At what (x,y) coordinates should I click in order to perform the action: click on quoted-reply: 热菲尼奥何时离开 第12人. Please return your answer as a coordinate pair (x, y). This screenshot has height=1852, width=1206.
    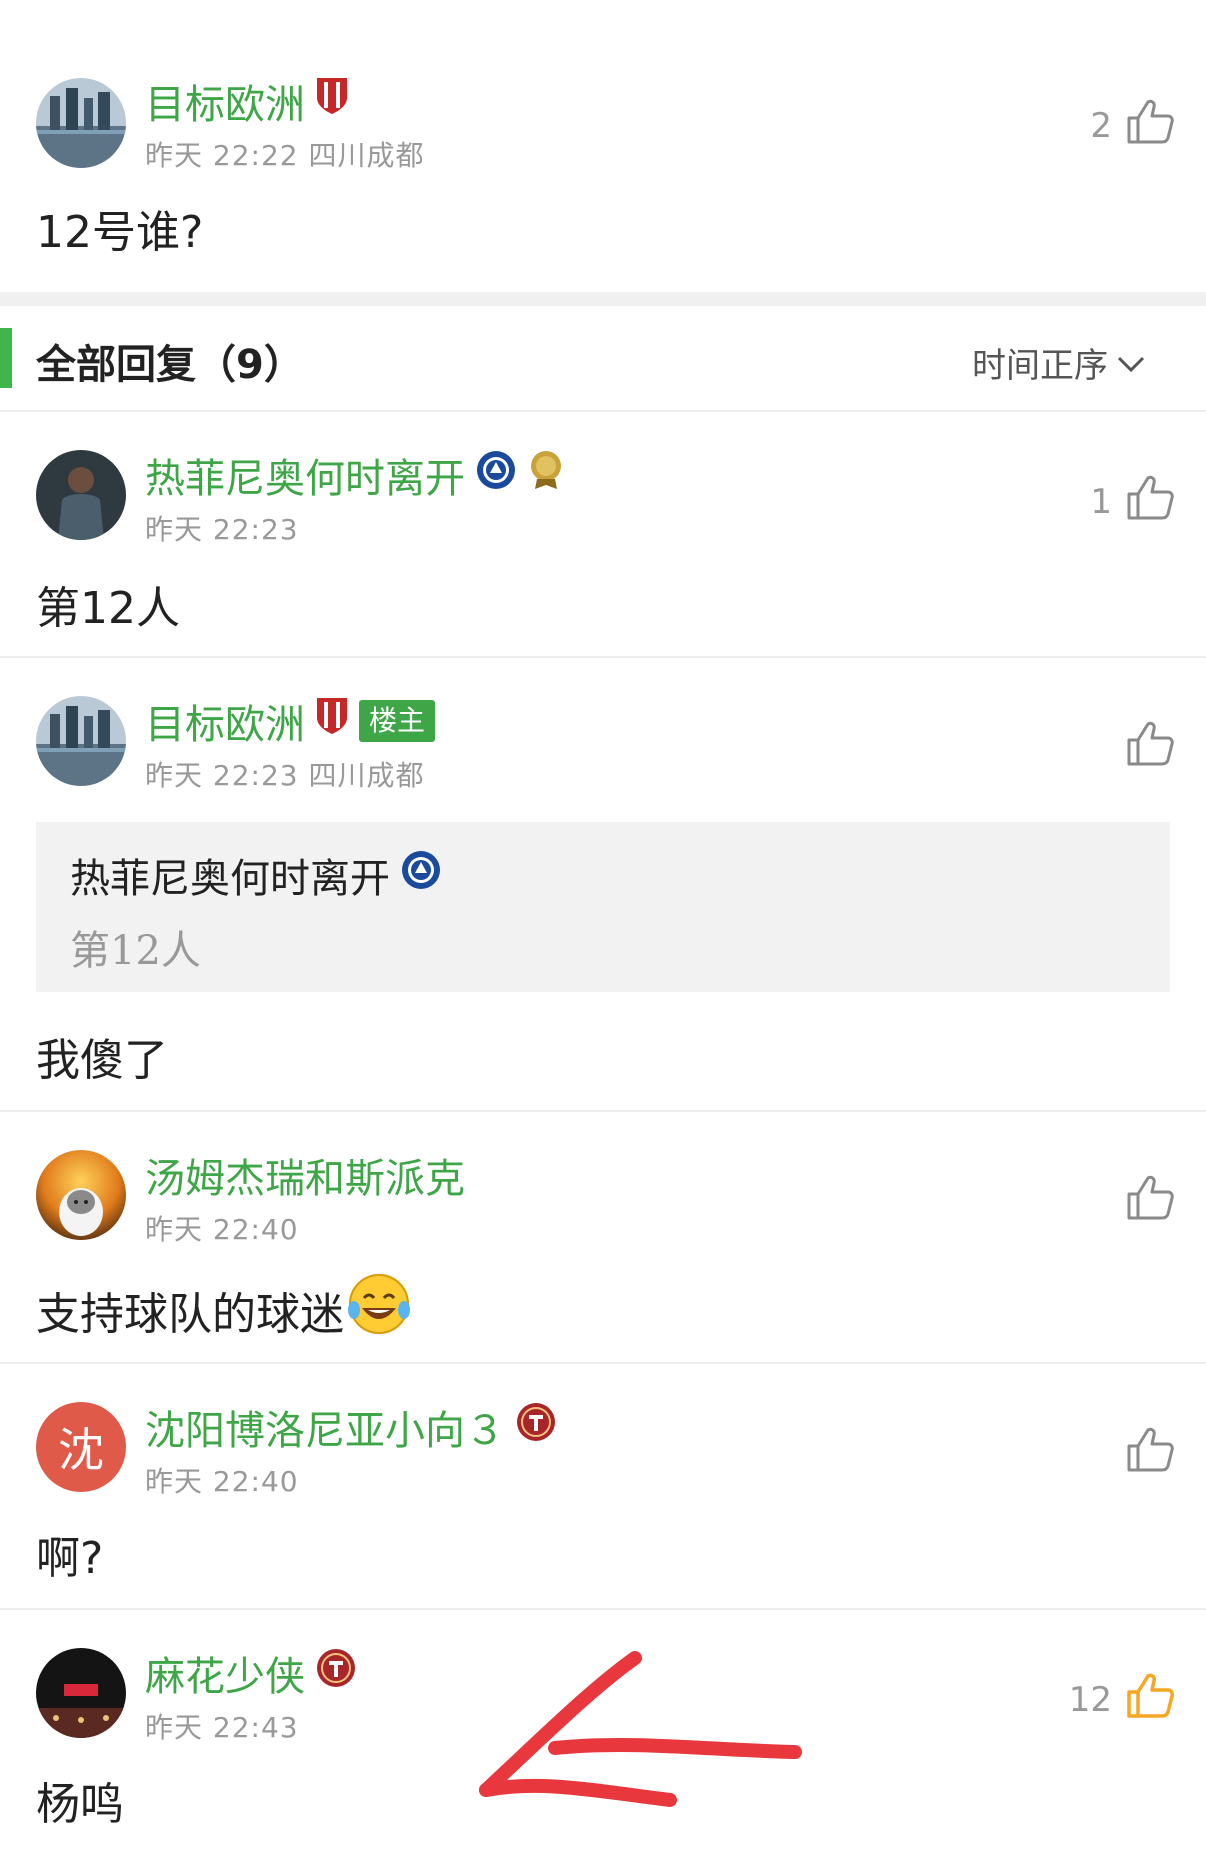
    Looking at the image, I should click on (603, 907).